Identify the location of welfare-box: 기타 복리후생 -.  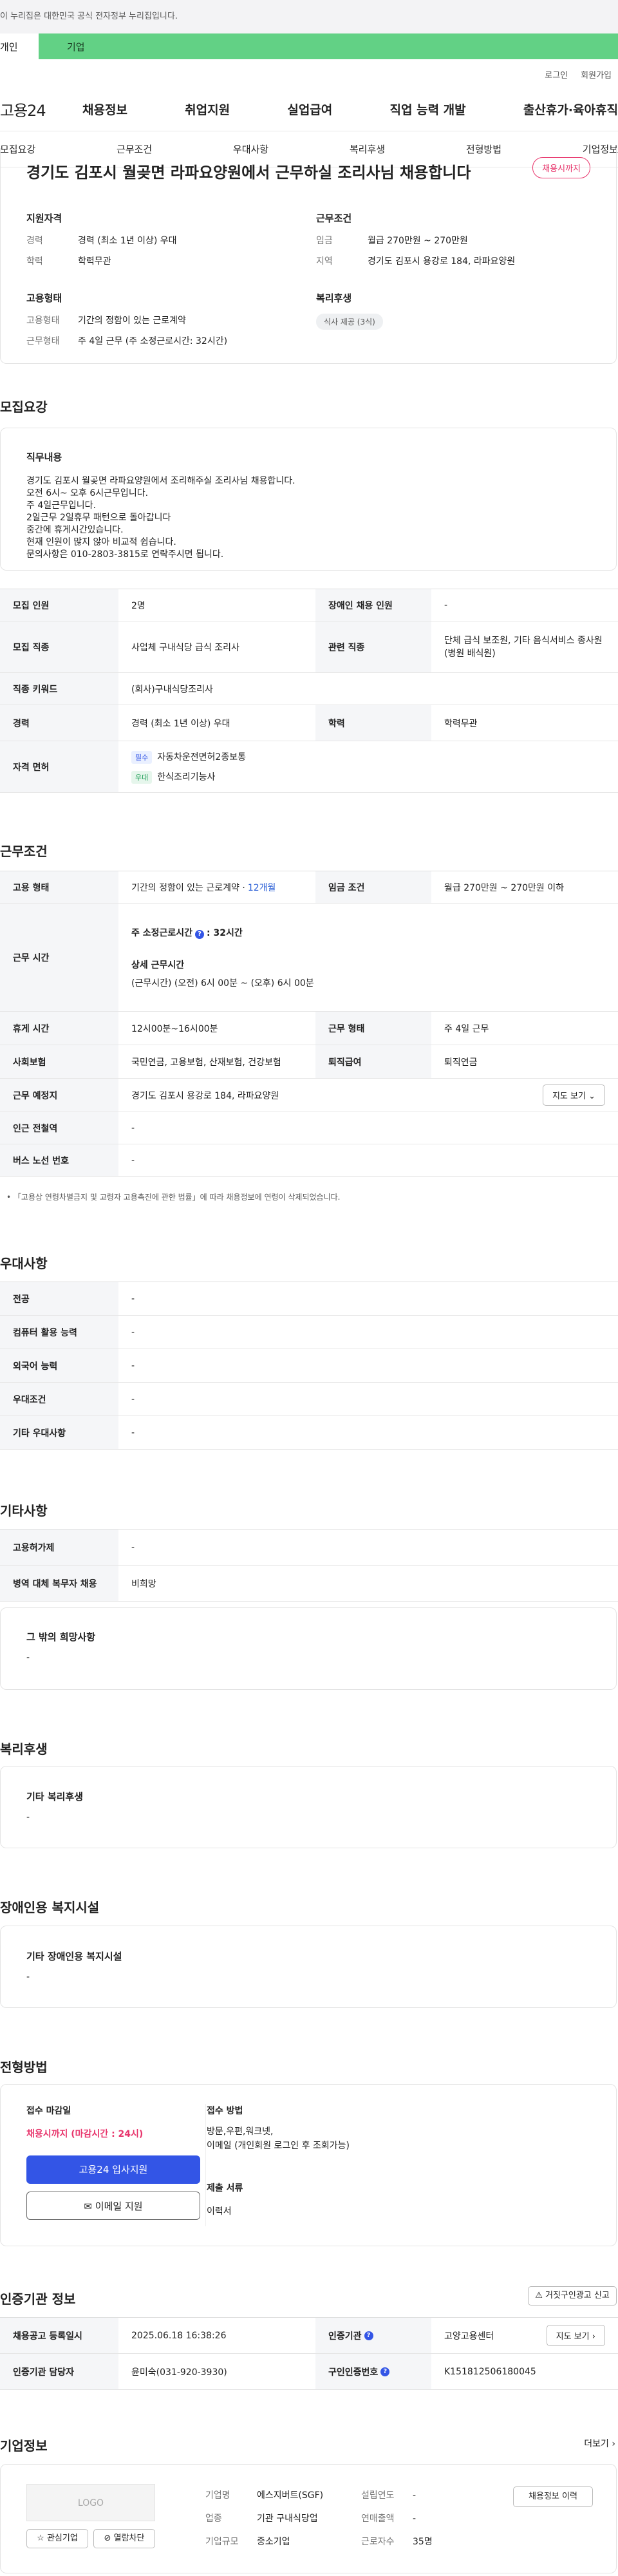
(308, 1807).